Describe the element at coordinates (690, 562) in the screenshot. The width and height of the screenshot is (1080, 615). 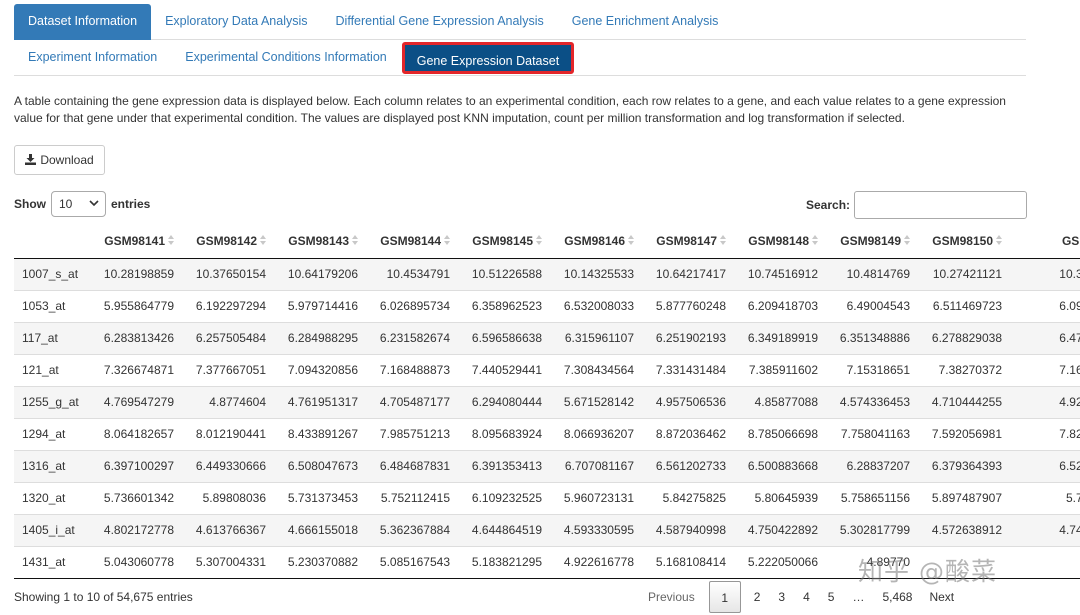
I see `expression-value-cell: 5.168108414` at that location.